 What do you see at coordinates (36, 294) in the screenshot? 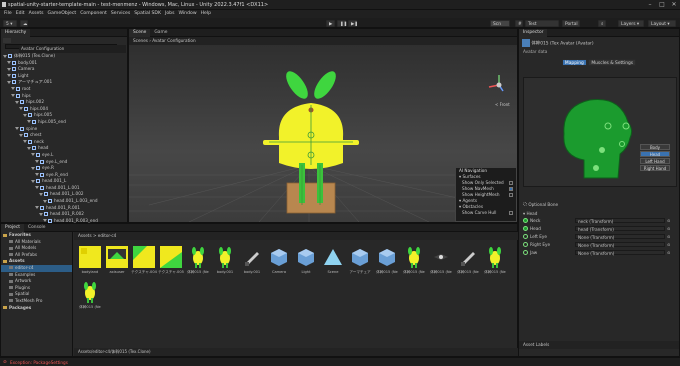
I see `project-folder-item: Spatial` at bounding box center [36, 294].